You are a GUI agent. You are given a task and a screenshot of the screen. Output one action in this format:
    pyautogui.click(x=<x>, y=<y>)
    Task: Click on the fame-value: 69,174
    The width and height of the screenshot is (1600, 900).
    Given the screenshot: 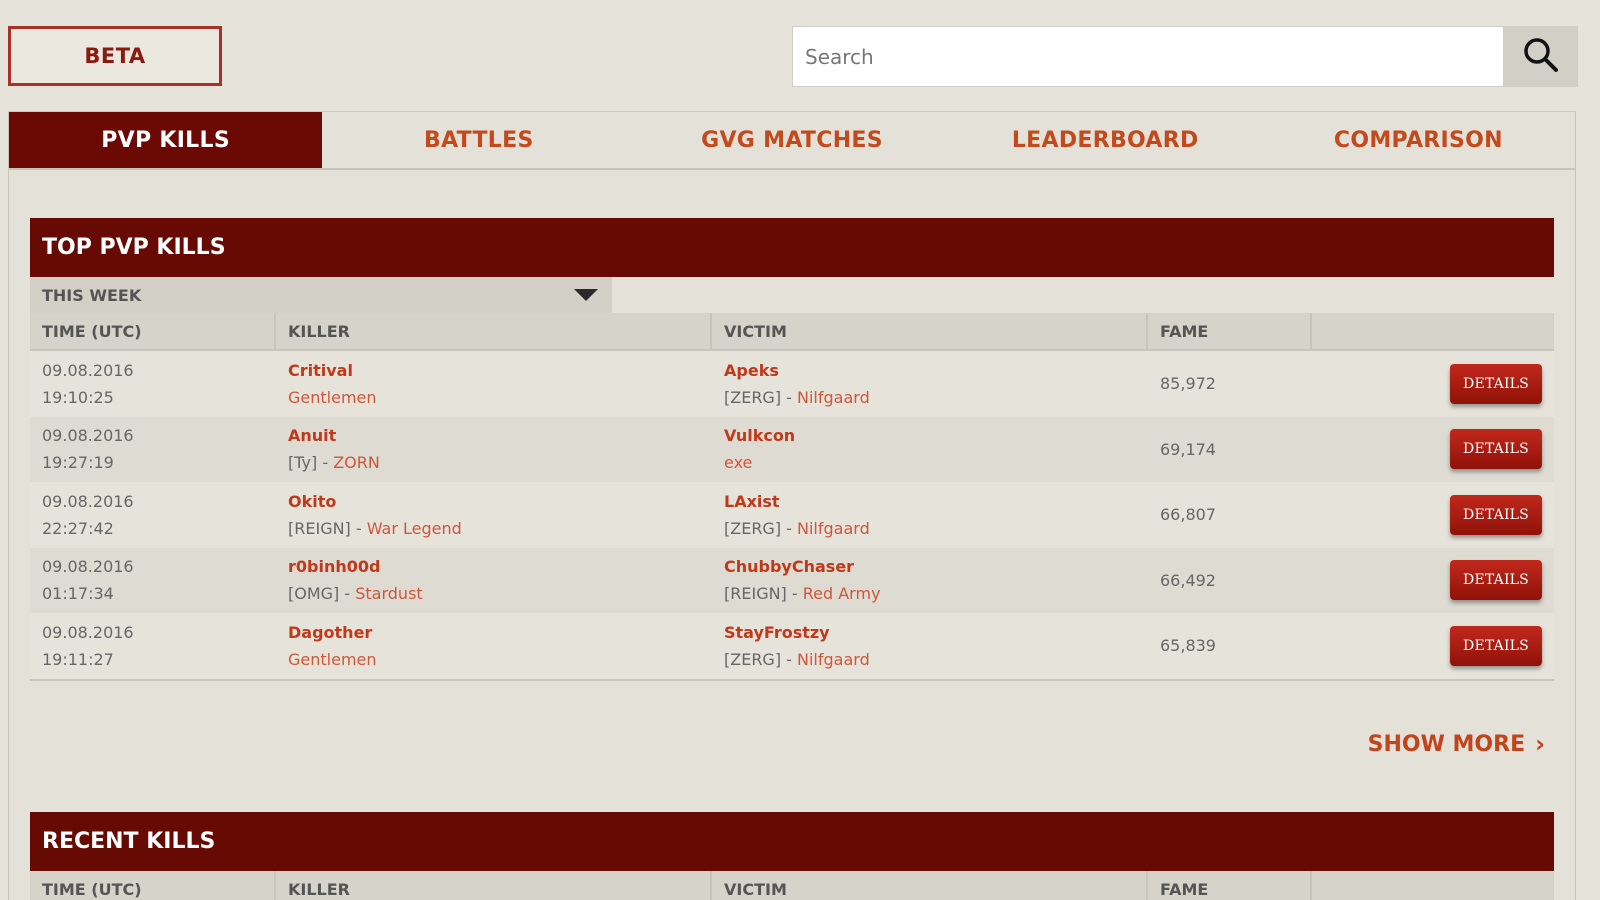 What is the action you would take?
    pyautogui.click(x=1188, y=449)
    